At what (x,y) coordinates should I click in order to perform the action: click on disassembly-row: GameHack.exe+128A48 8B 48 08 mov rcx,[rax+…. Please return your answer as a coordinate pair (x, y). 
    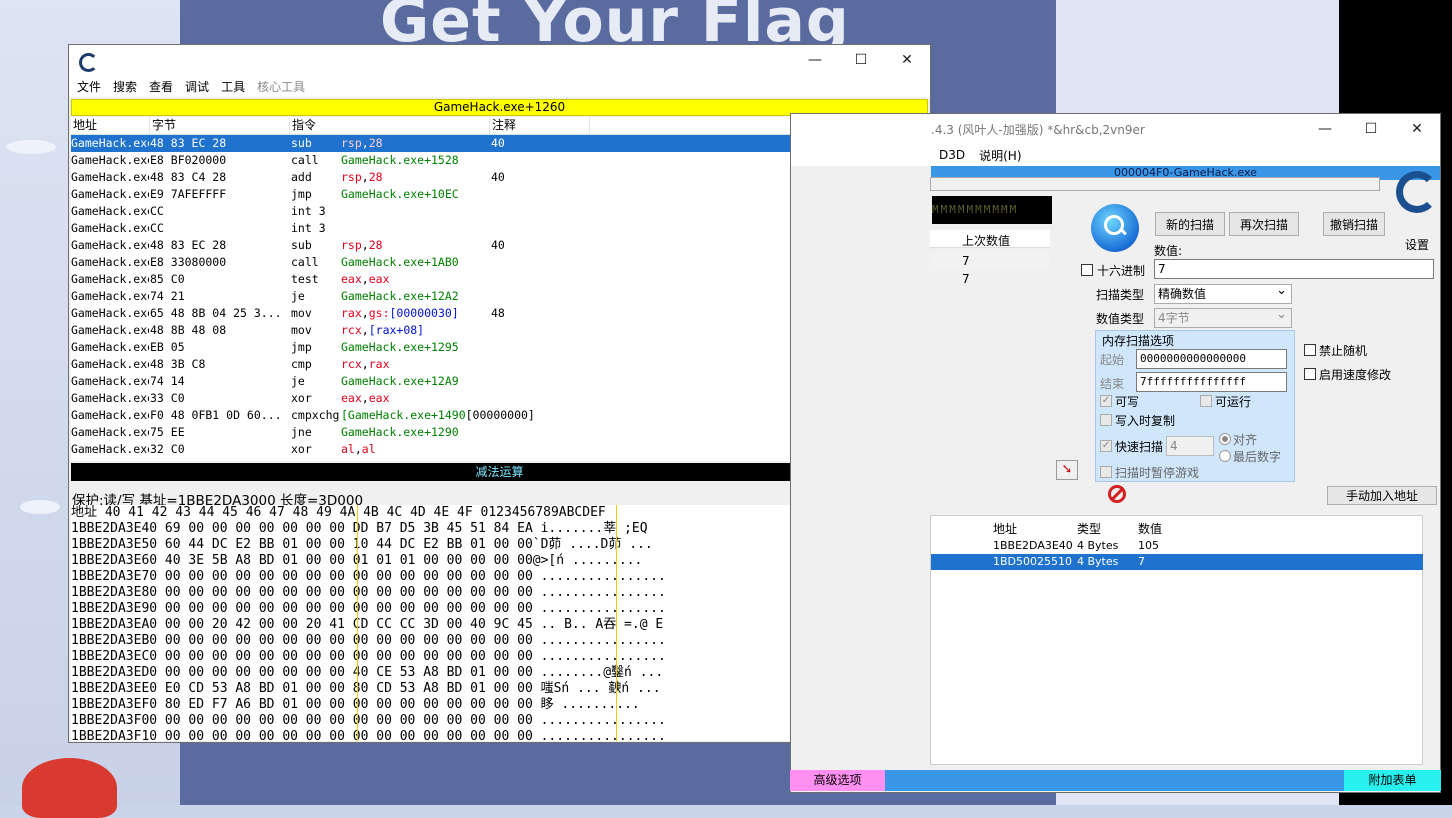
    Looking at the image, I should click on (491, 330).